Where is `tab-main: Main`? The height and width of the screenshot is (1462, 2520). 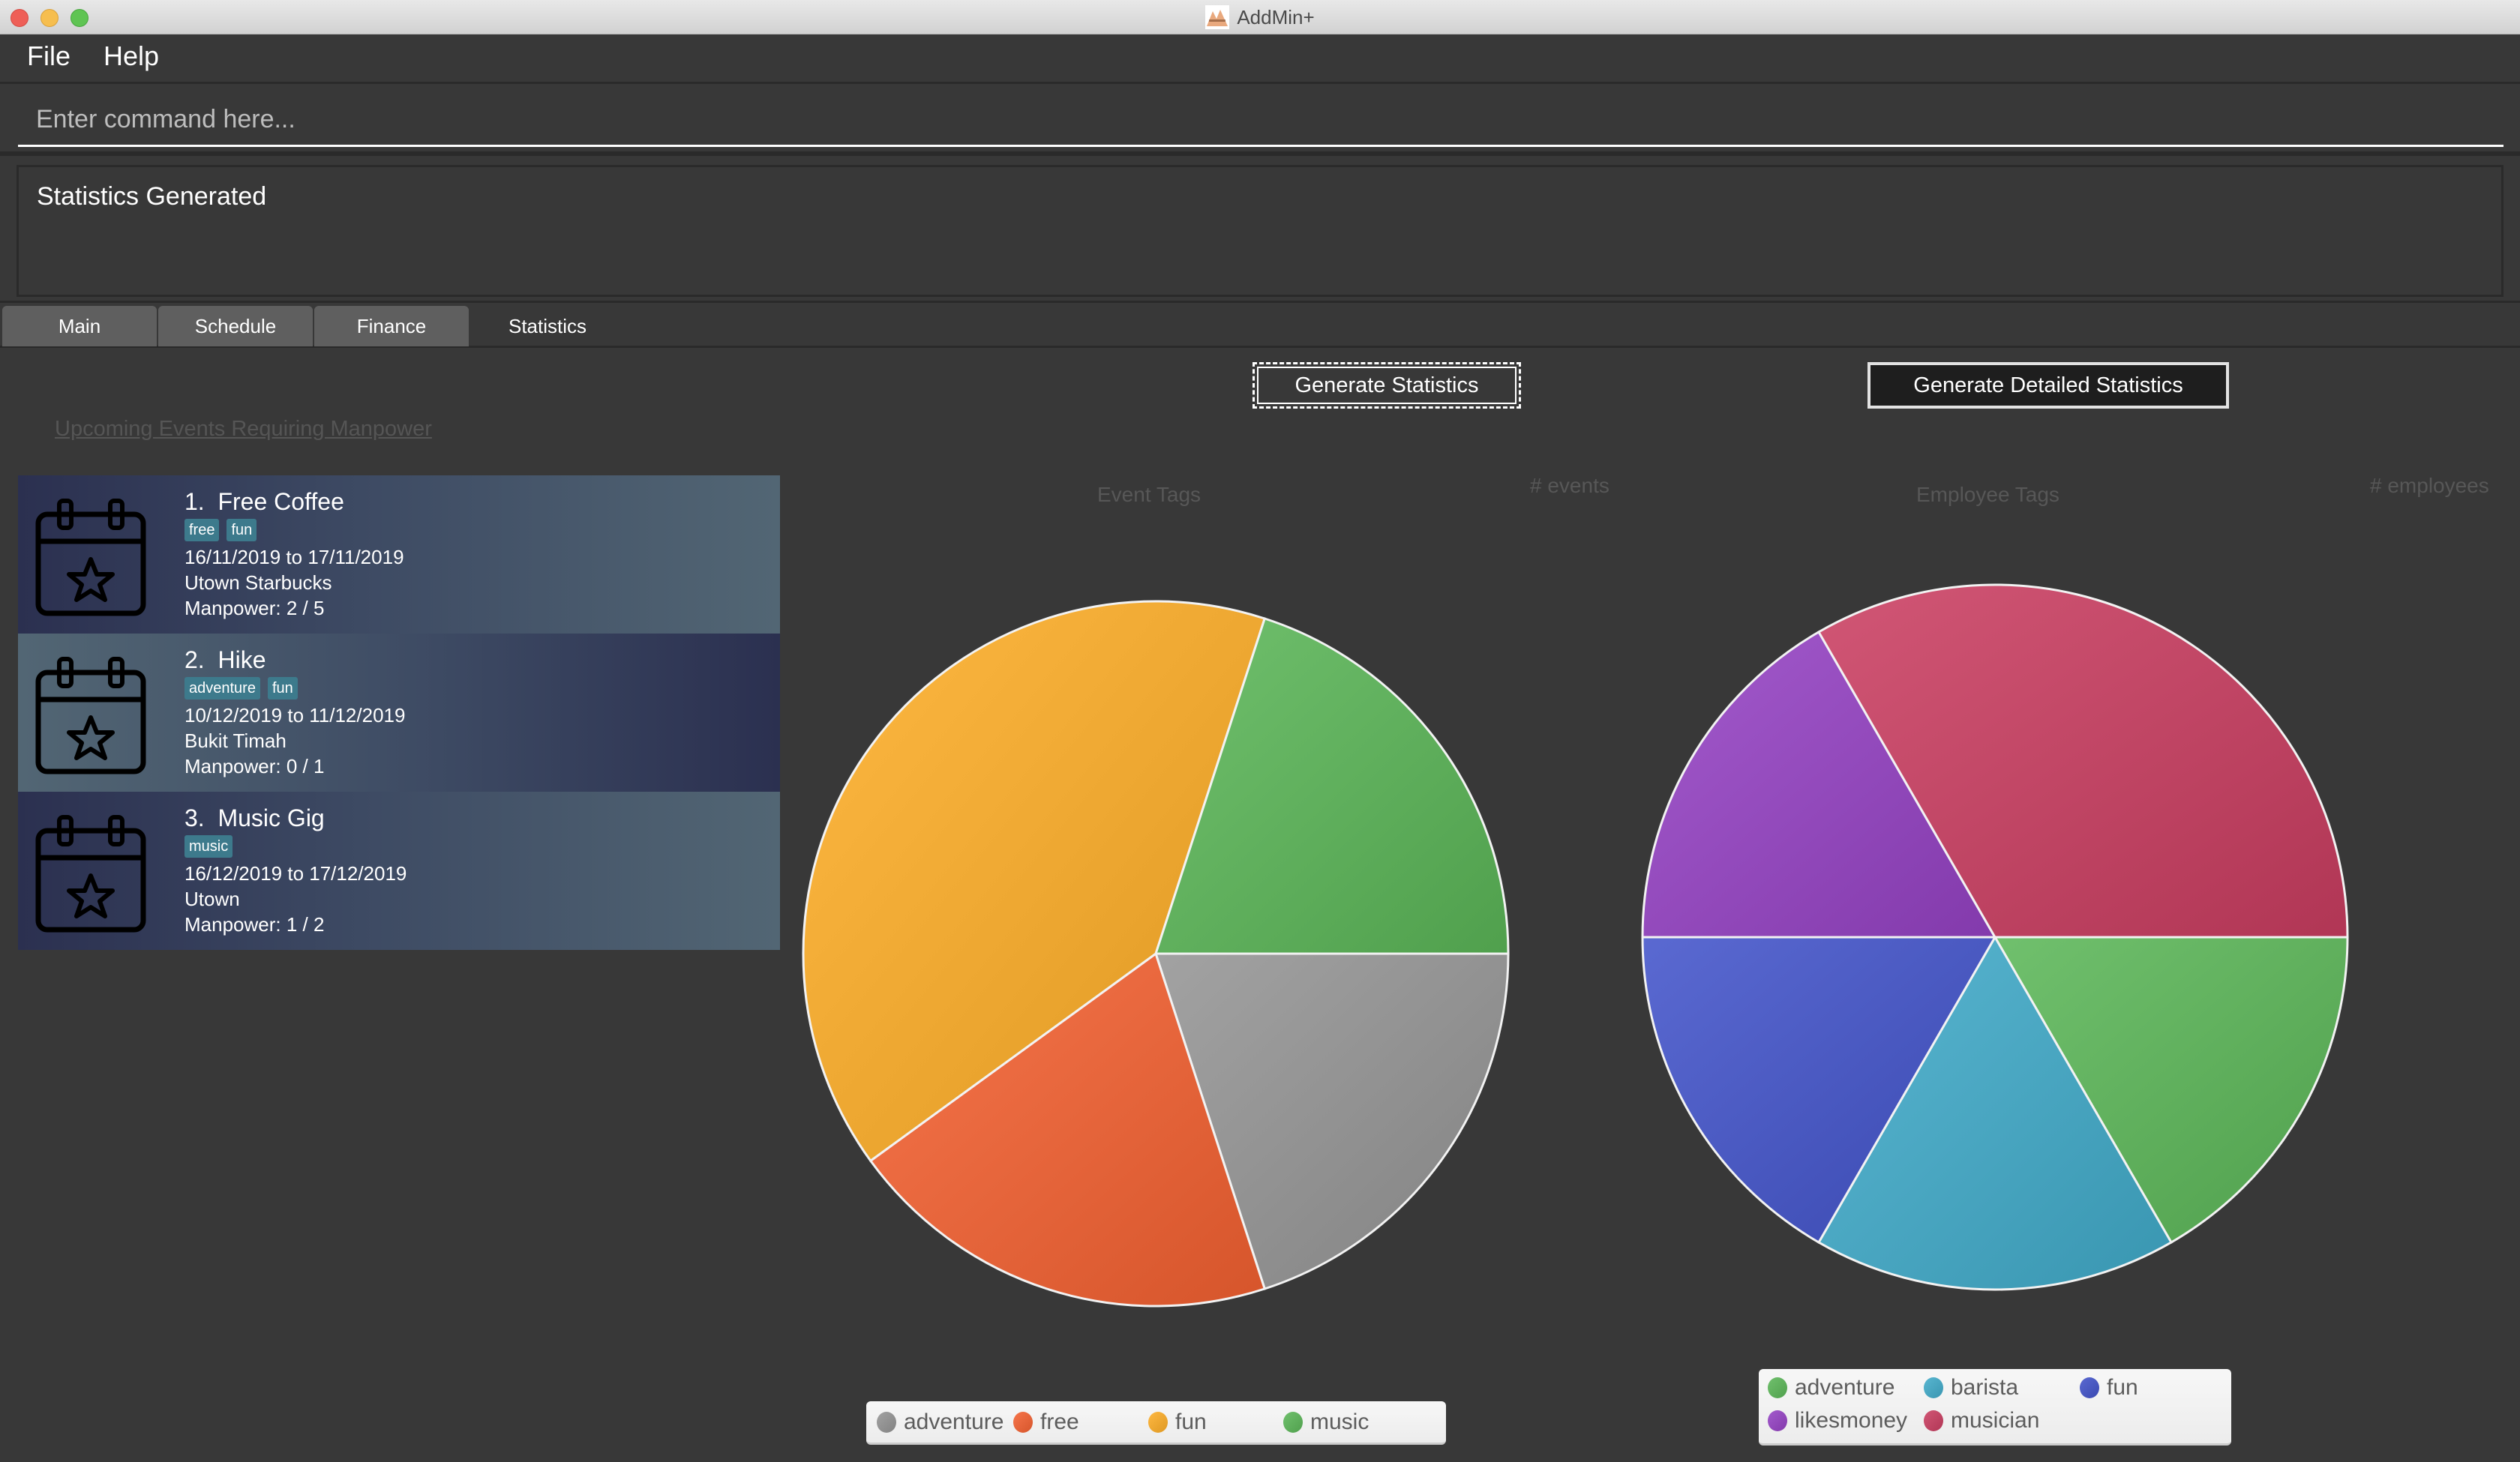
tab-main: Main is located at coordinates (79, 326).